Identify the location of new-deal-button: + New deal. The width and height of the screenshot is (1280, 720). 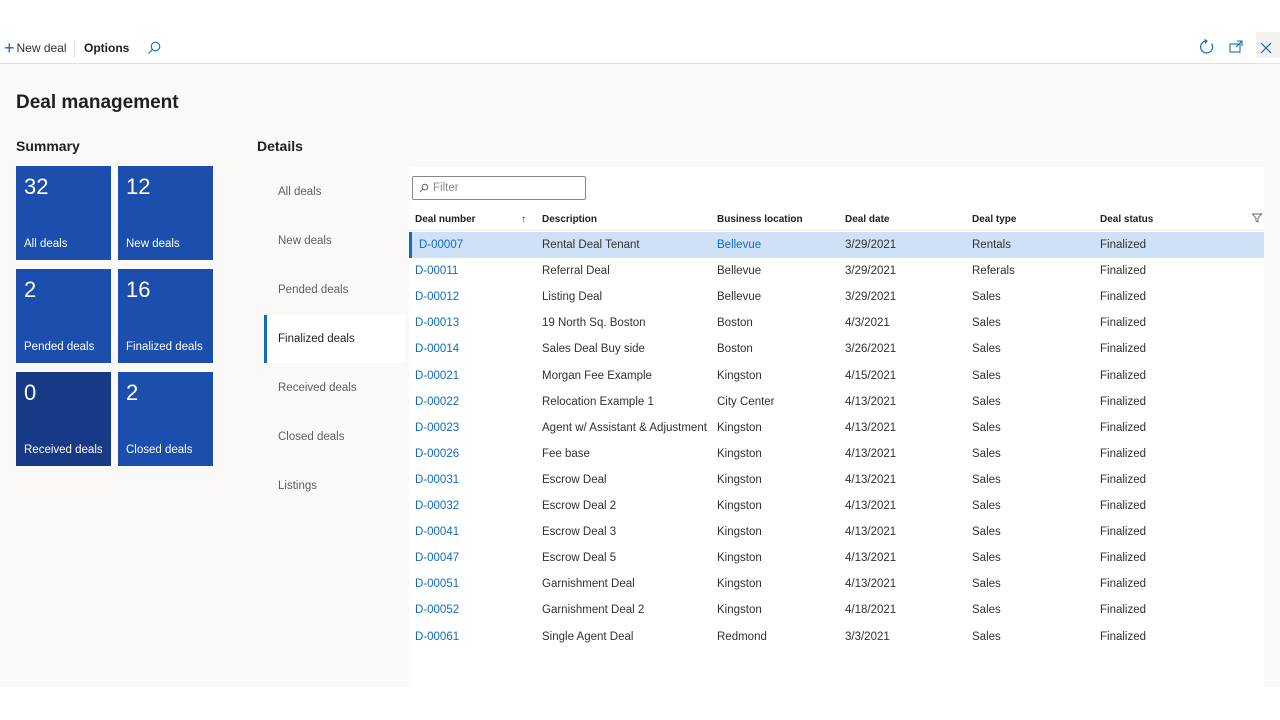
(35, 48).